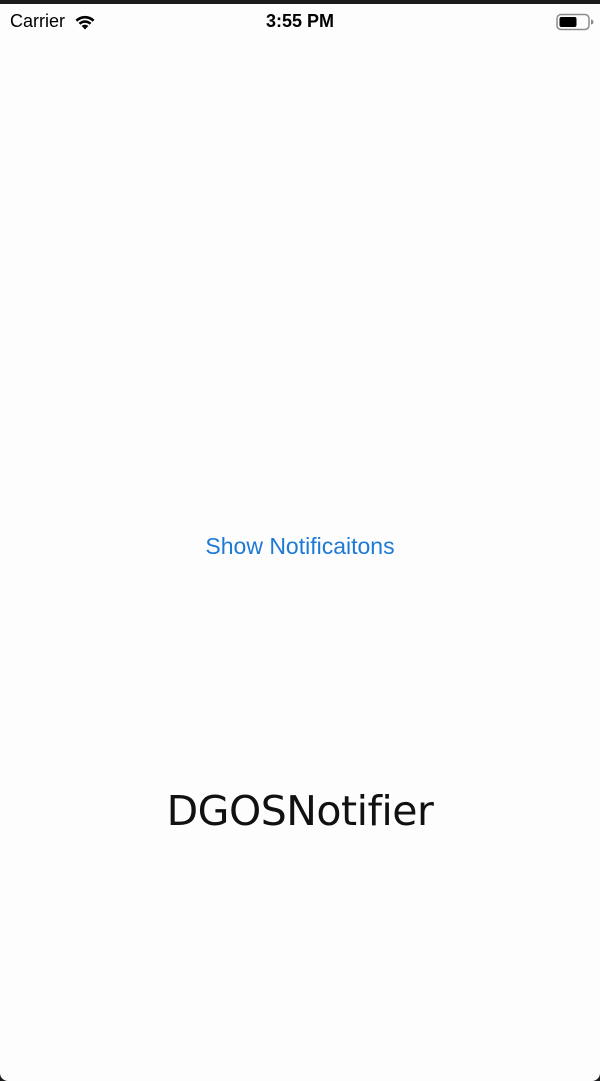 The image size is (600, 1081). I want to click on carrier-group: Carrier, so click(53, 21).